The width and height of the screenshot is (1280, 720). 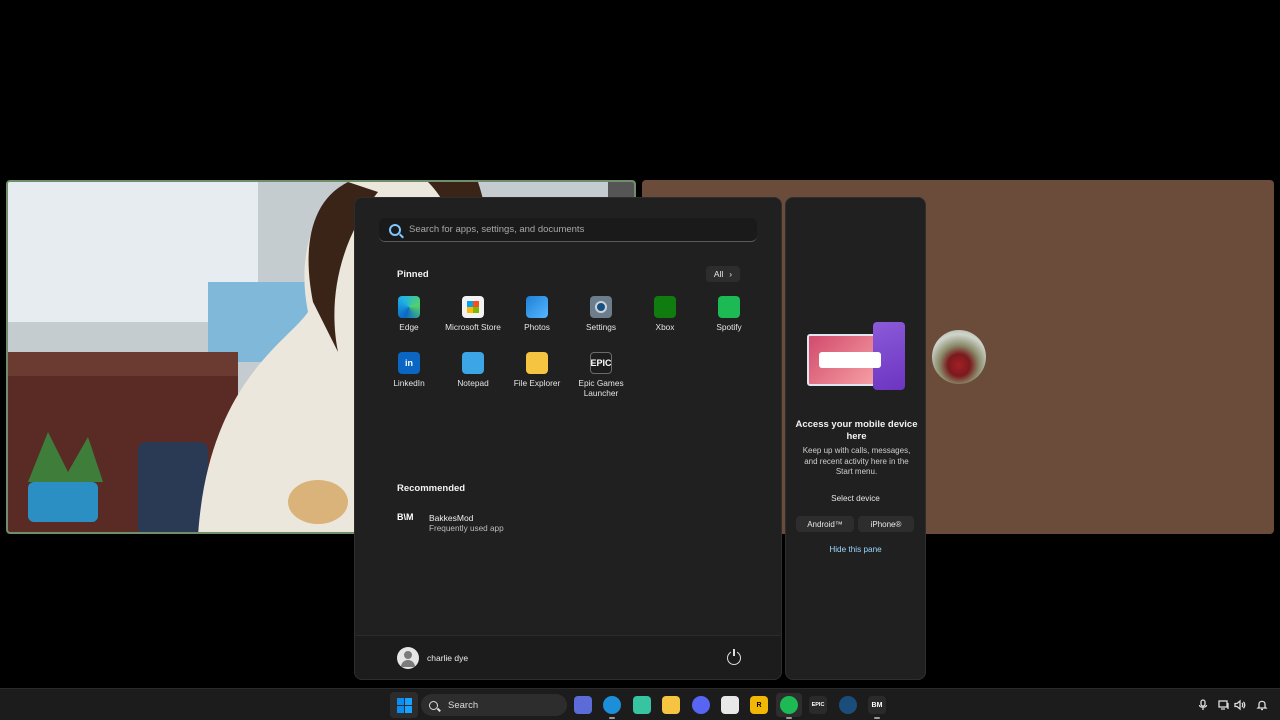 I want to click on rockstar-launcher-icon: R, so click(x=759, y=705).